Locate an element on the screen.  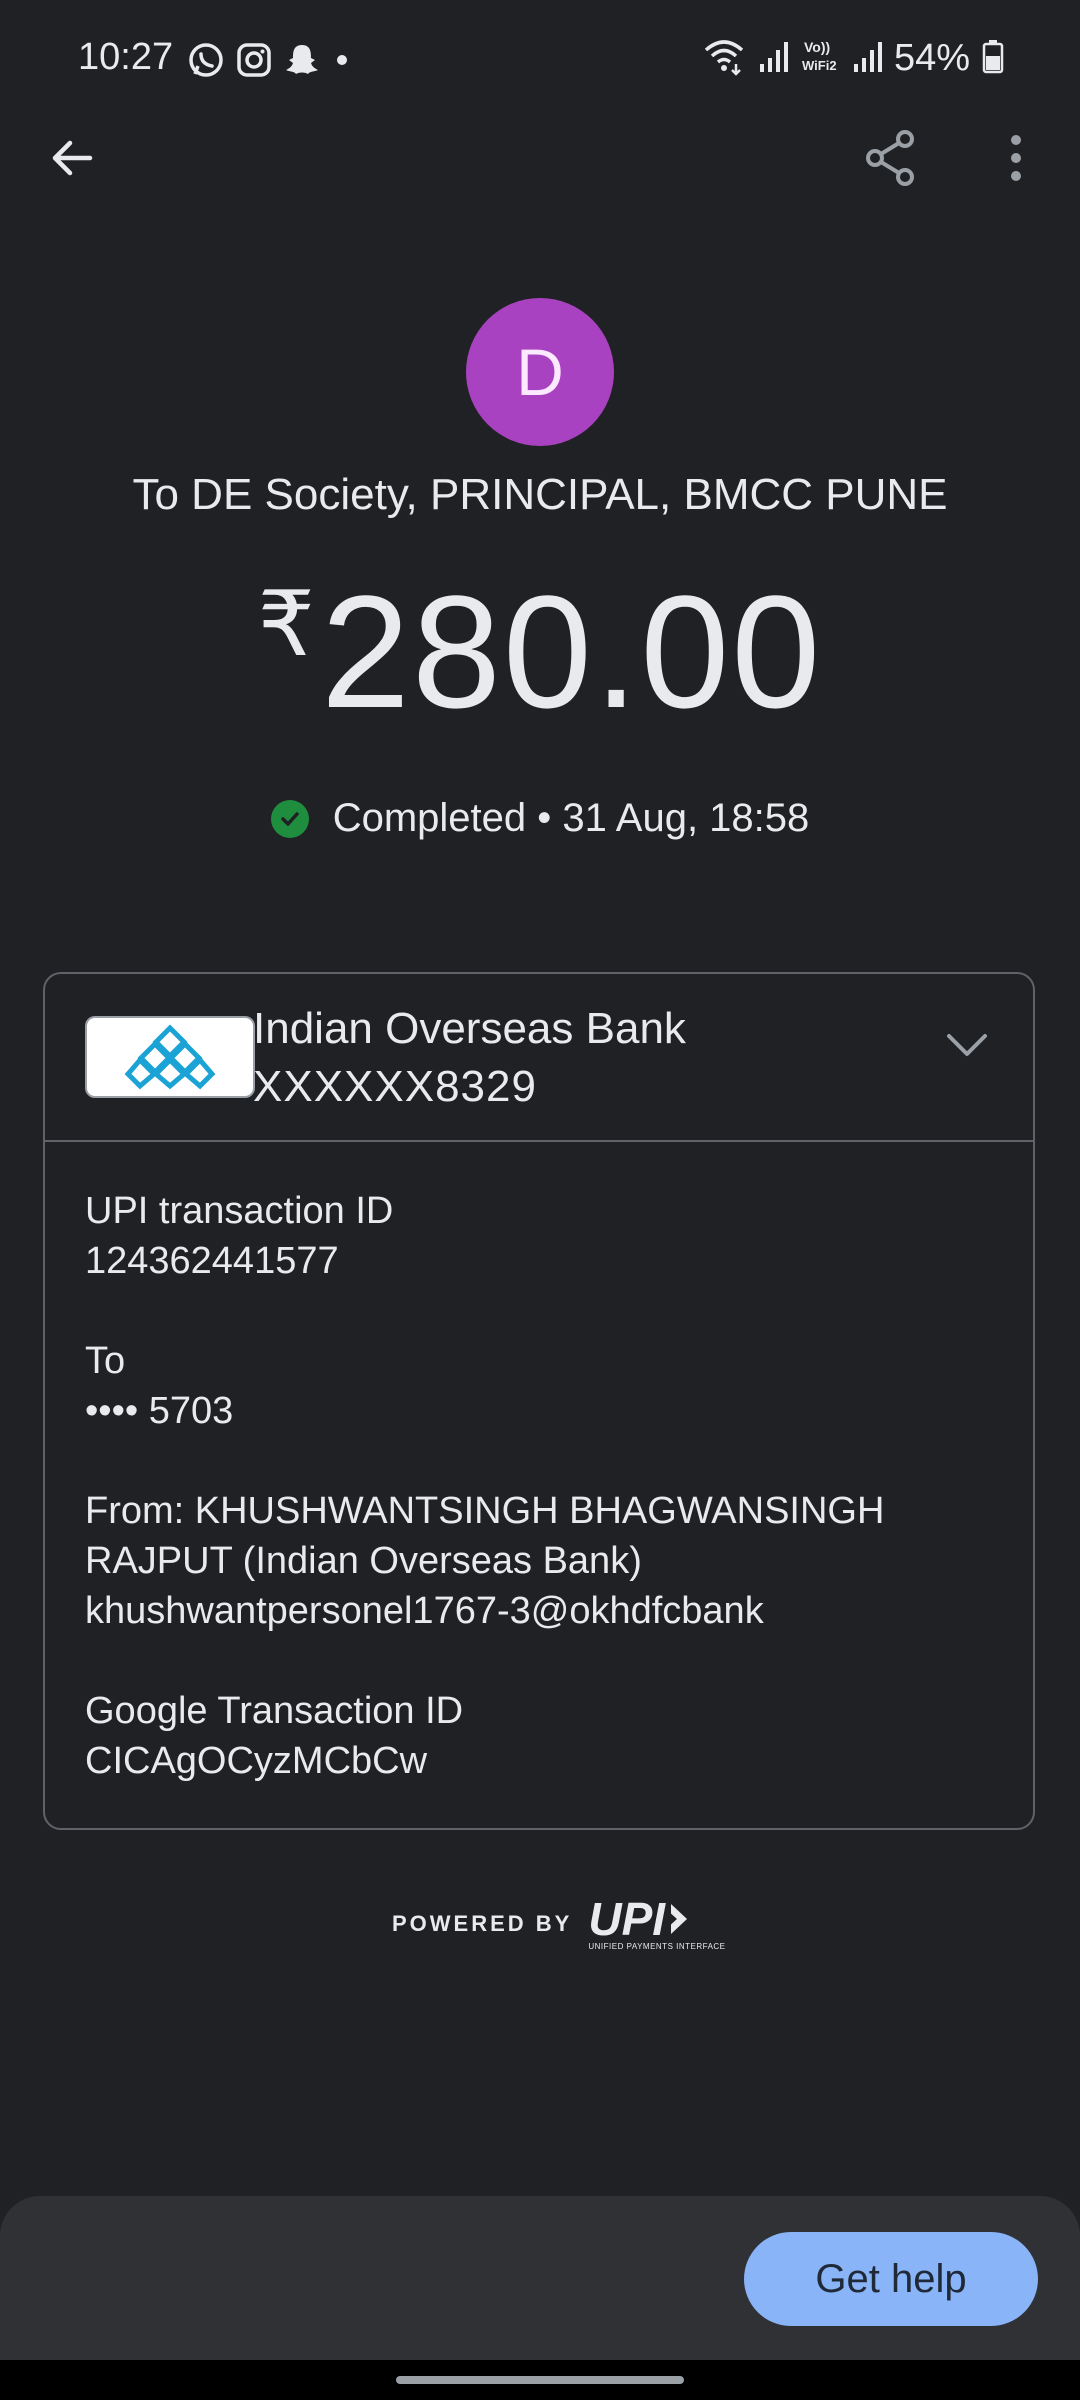
battery-percent: 54% is located at coordinates (931, 58).